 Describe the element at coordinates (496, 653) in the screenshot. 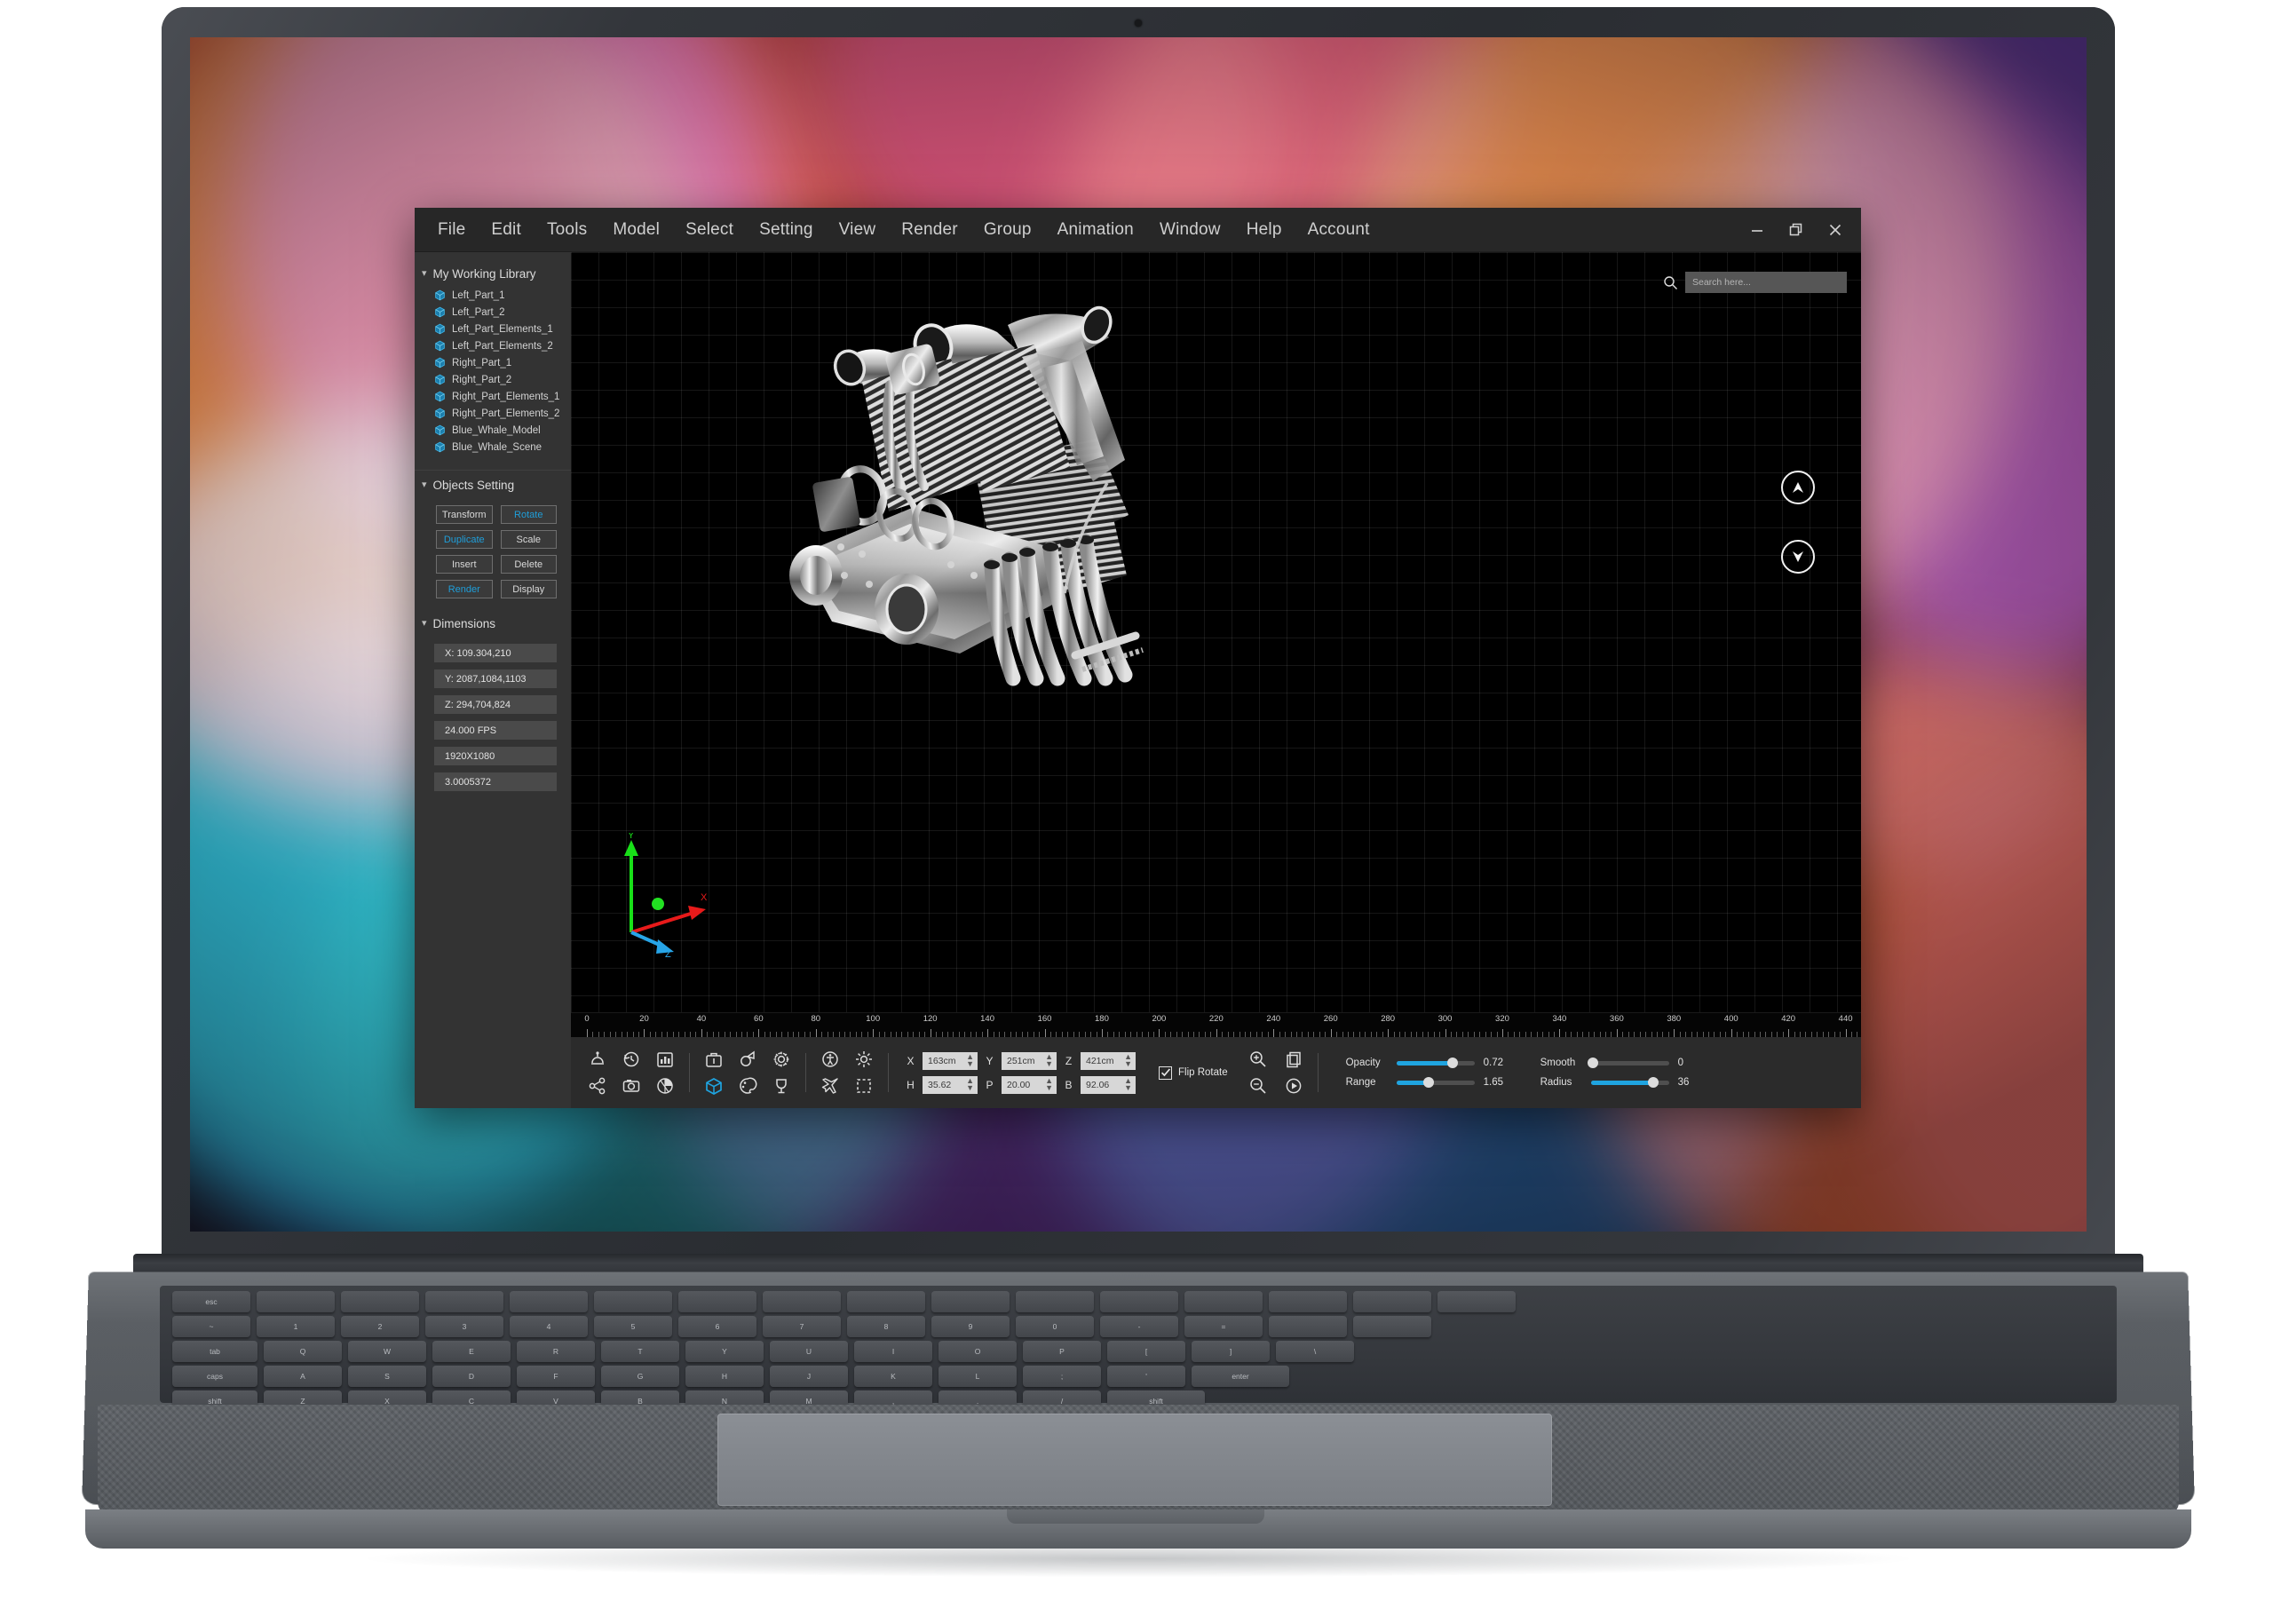

I see `dimension-field: X: 109.304,210` at that location.